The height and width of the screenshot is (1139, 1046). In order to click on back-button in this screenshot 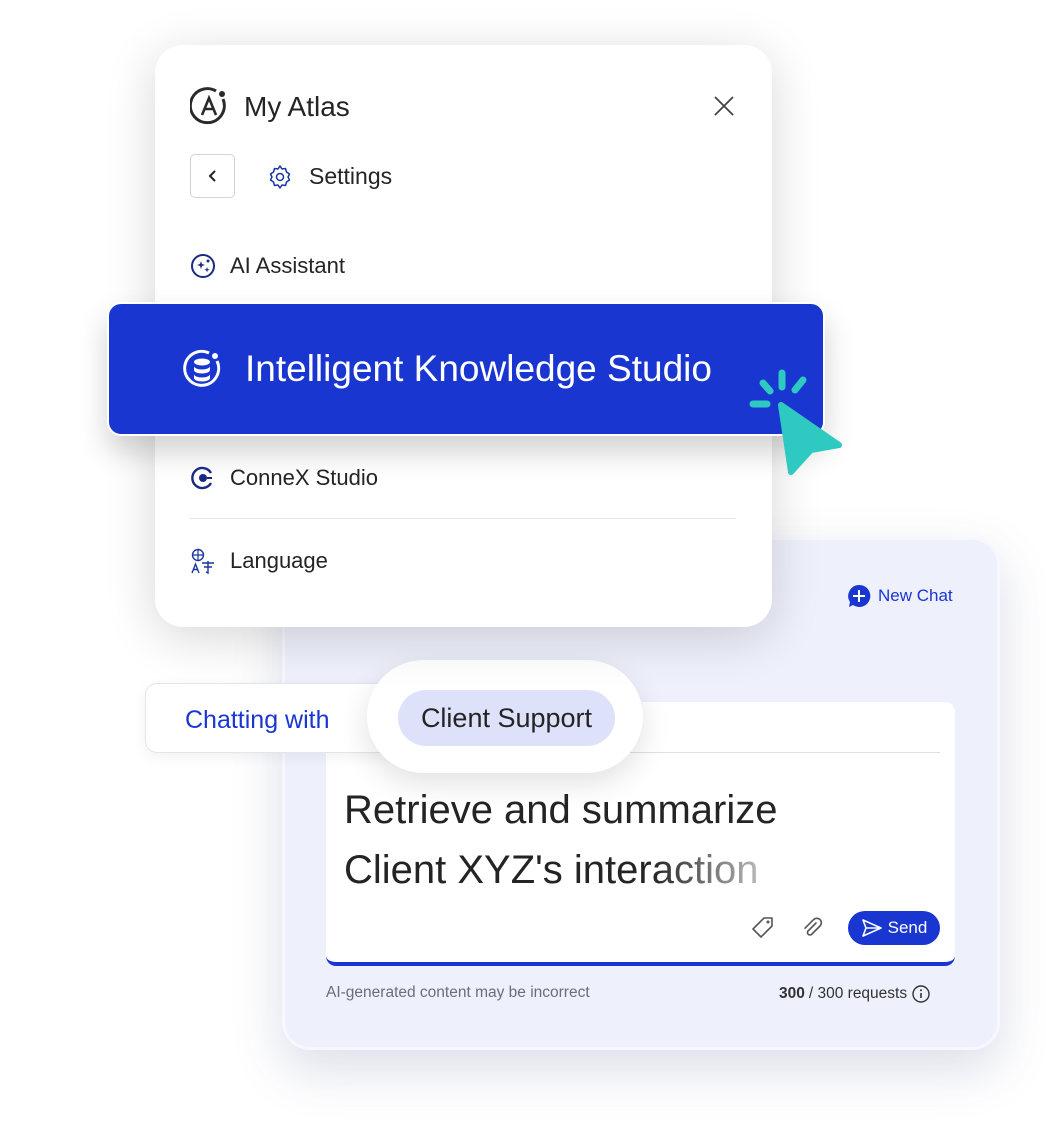, I will do `click(212, 176)`.